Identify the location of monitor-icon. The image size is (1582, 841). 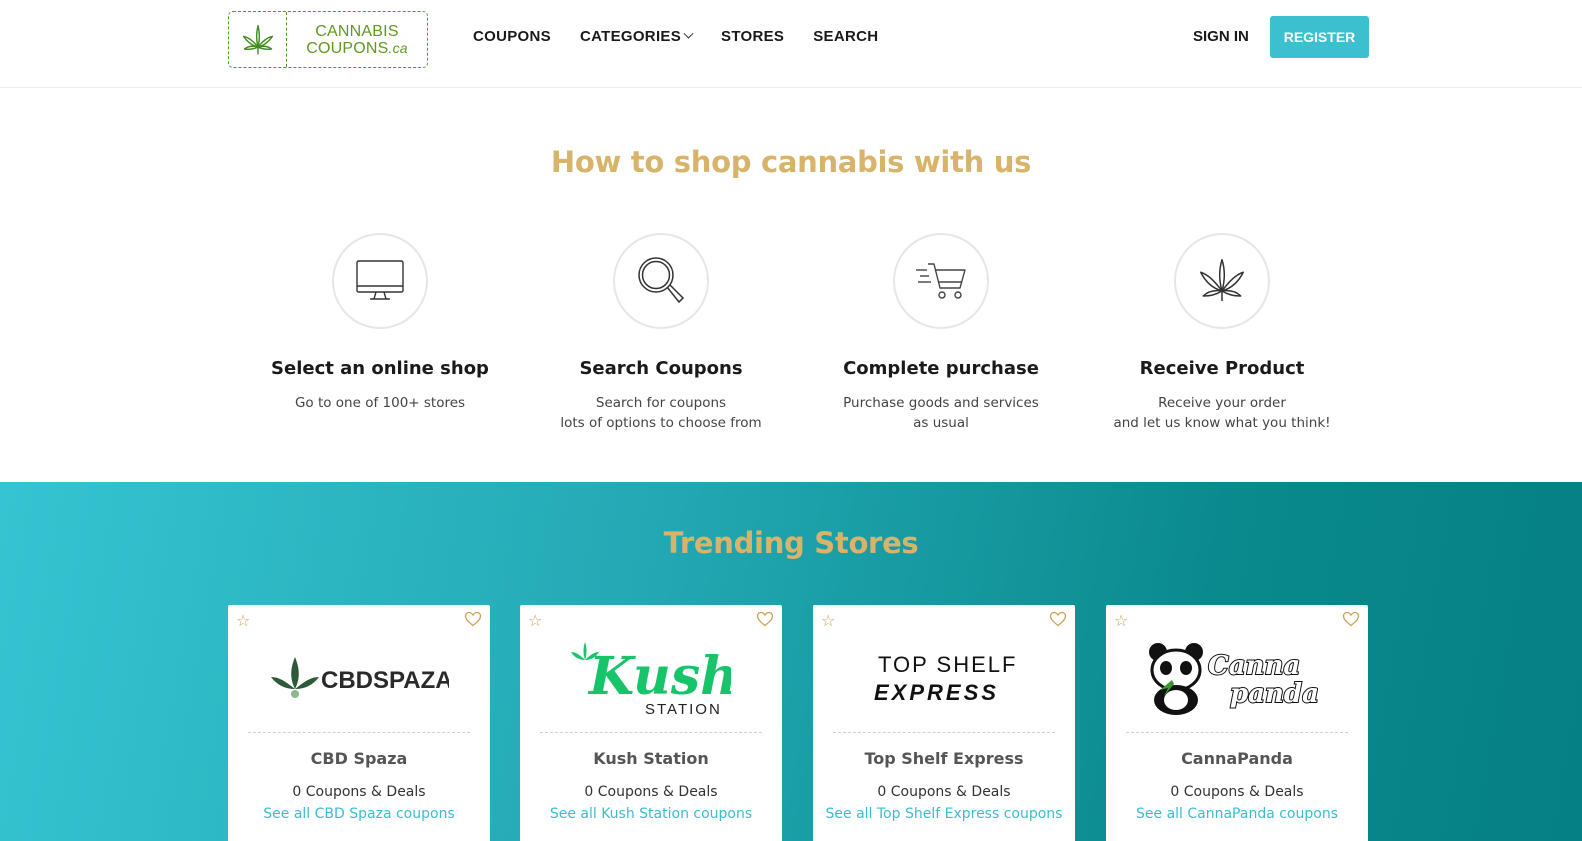
(380, 280).